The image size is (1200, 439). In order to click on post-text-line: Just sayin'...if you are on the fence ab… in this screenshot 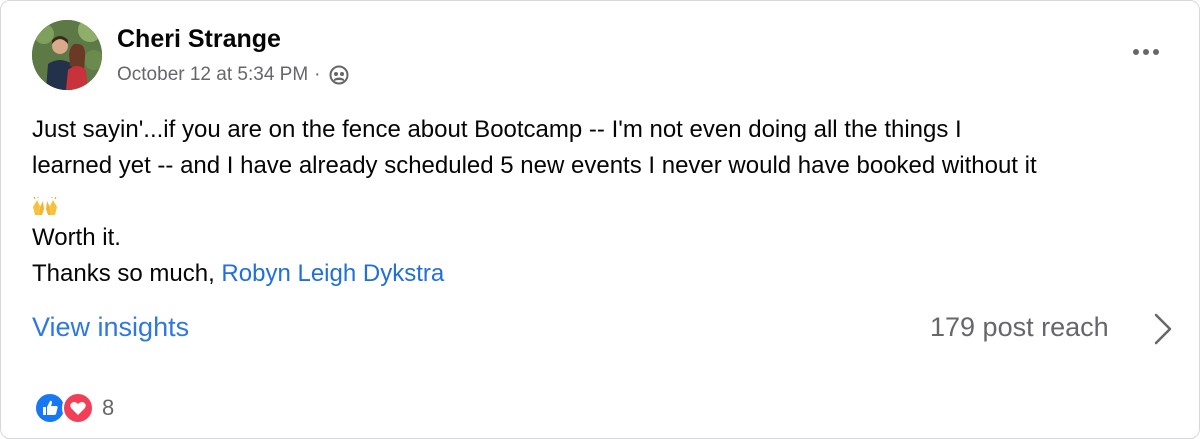, I will do `click(497, 129)`.